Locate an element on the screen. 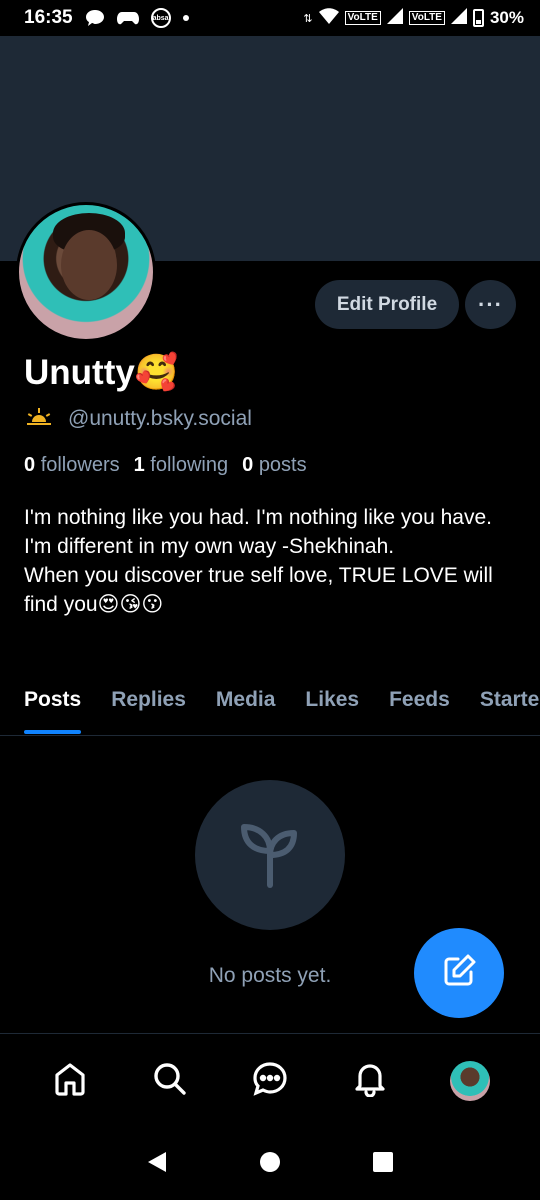 This screenshot has height=1200, width=540. home-circle-icon is located at coordinates (270, 1164).